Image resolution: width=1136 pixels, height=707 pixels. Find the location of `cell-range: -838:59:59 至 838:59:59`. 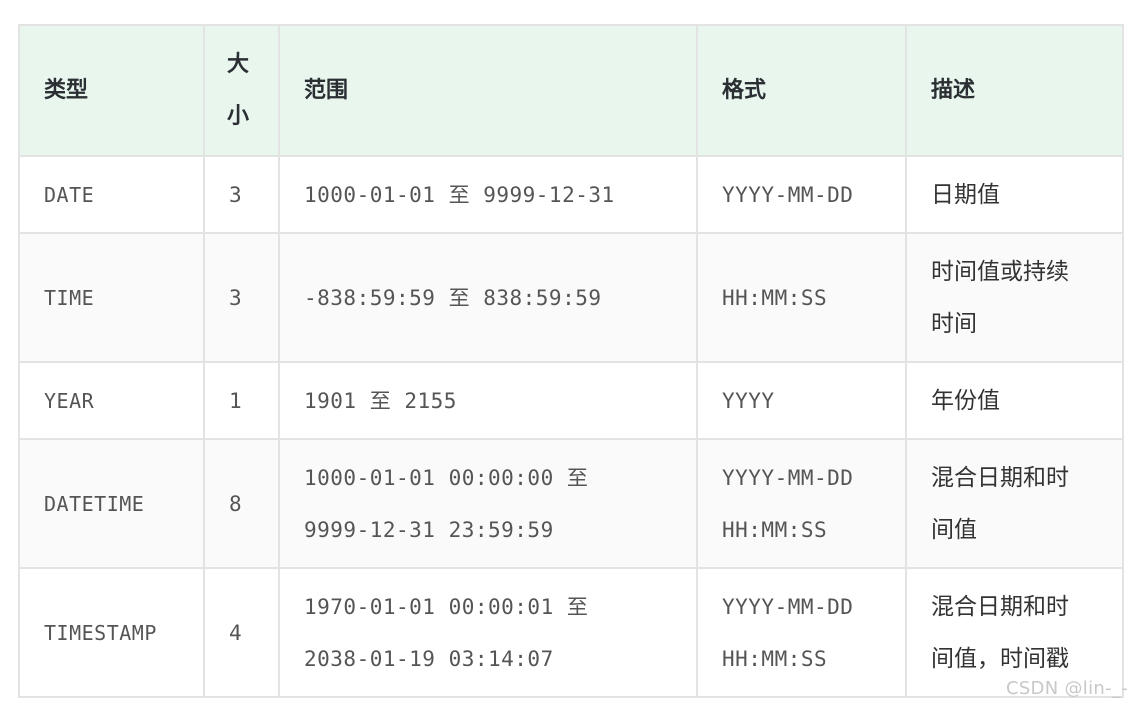

cell-range: -838:59:59 至 838:59:59 is located at coordinates (488, 297).